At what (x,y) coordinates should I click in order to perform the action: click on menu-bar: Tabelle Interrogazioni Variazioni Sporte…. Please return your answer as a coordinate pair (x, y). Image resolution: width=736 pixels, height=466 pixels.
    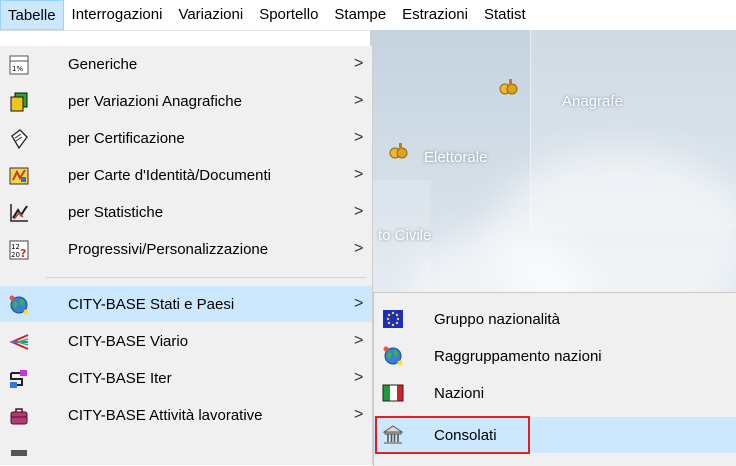
    Looking at the image, I should click on (368, 15).